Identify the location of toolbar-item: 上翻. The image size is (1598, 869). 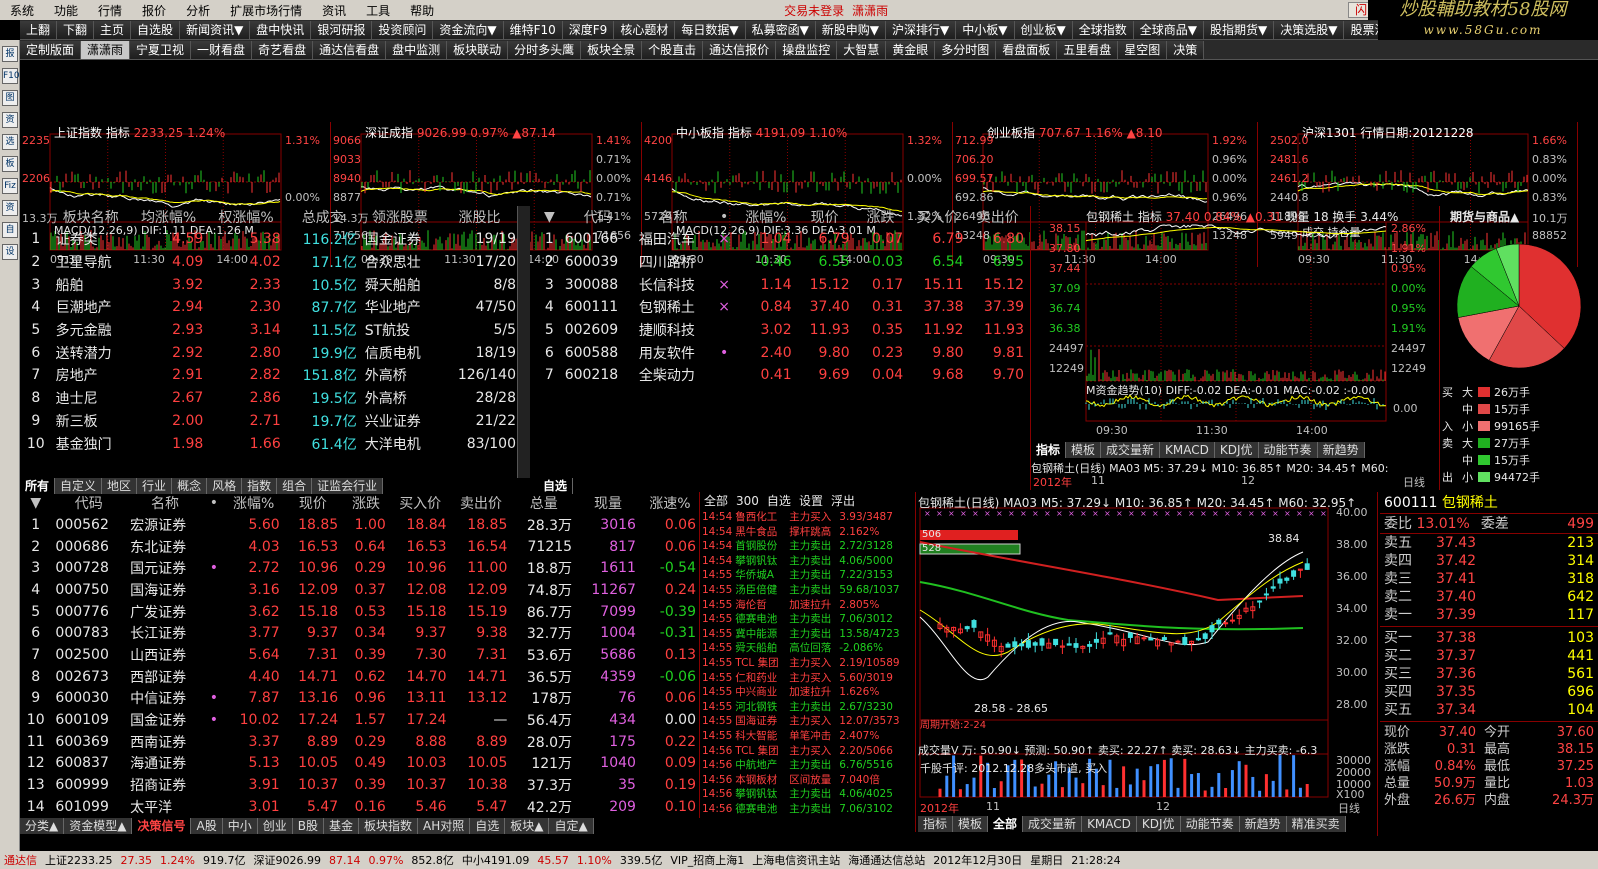
(39, 29).